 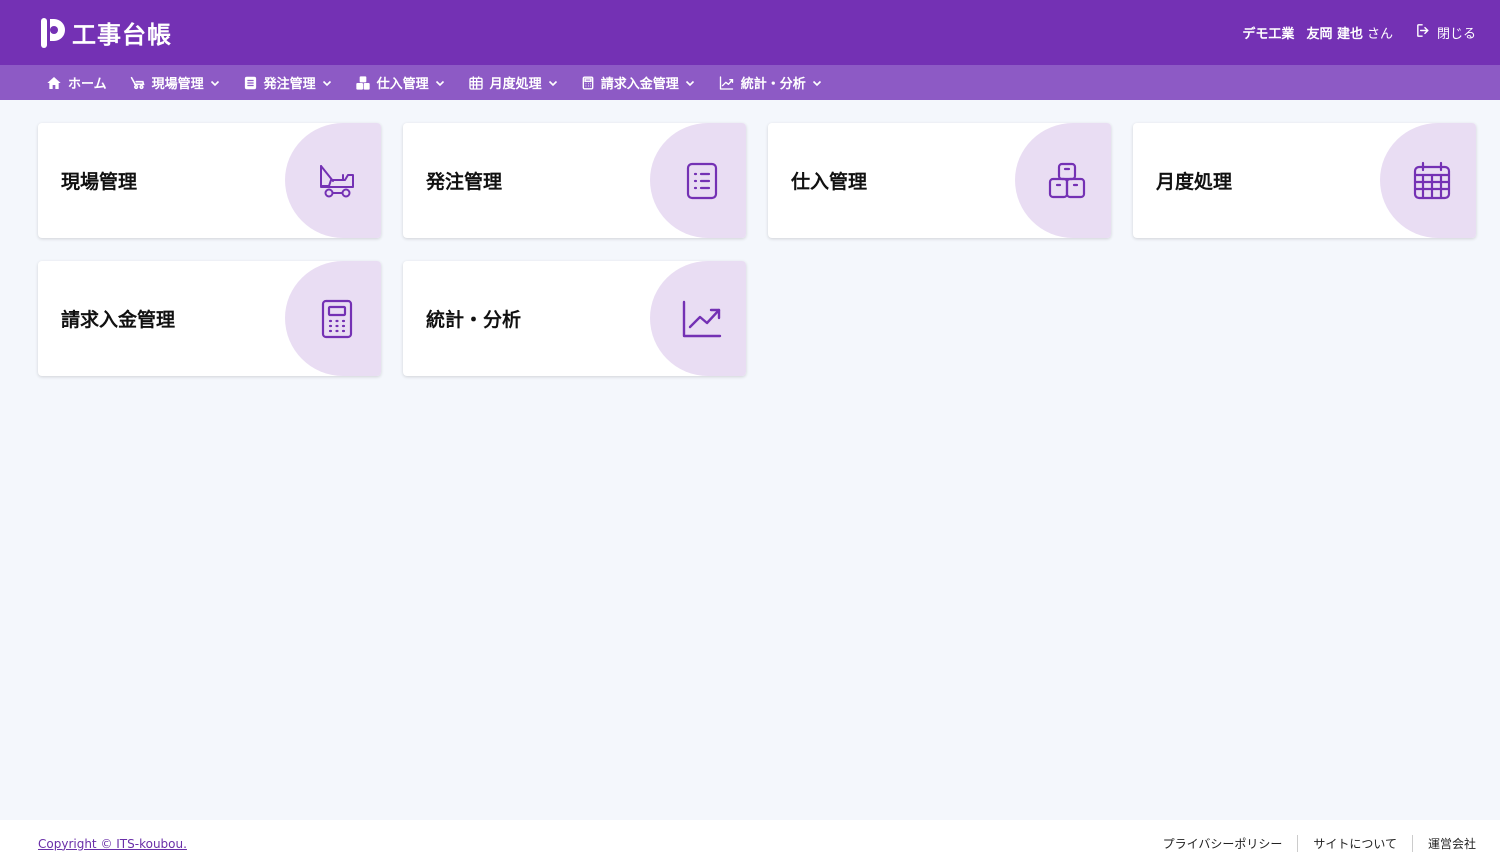 What do you see at coordinates (773, 84) in the screenshot?
I see `nav-label: 統計・分析` at bounding box center [773, 84].